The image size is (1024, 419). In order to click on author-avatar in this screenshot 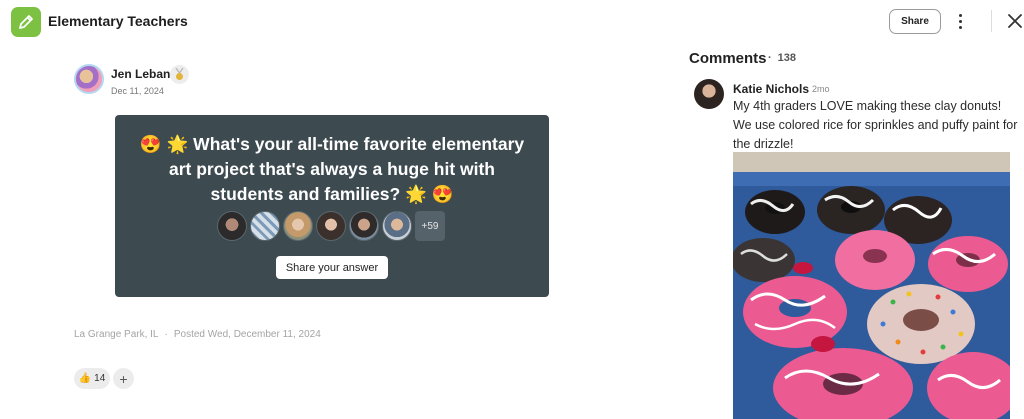, I will do `click(89, 79)`.